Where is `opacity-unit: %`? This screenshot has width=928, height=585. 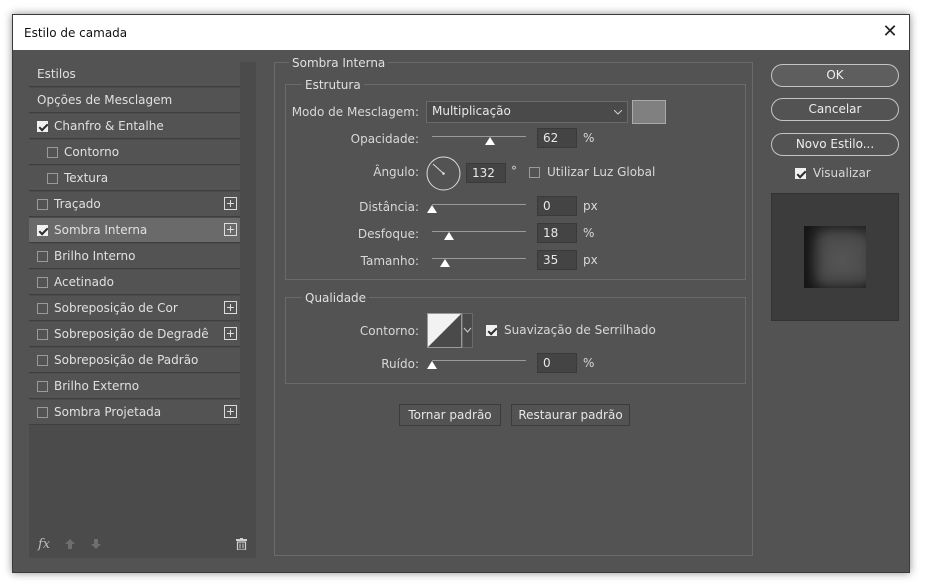
opacity-unit: % is located at coordinates (589, 138).